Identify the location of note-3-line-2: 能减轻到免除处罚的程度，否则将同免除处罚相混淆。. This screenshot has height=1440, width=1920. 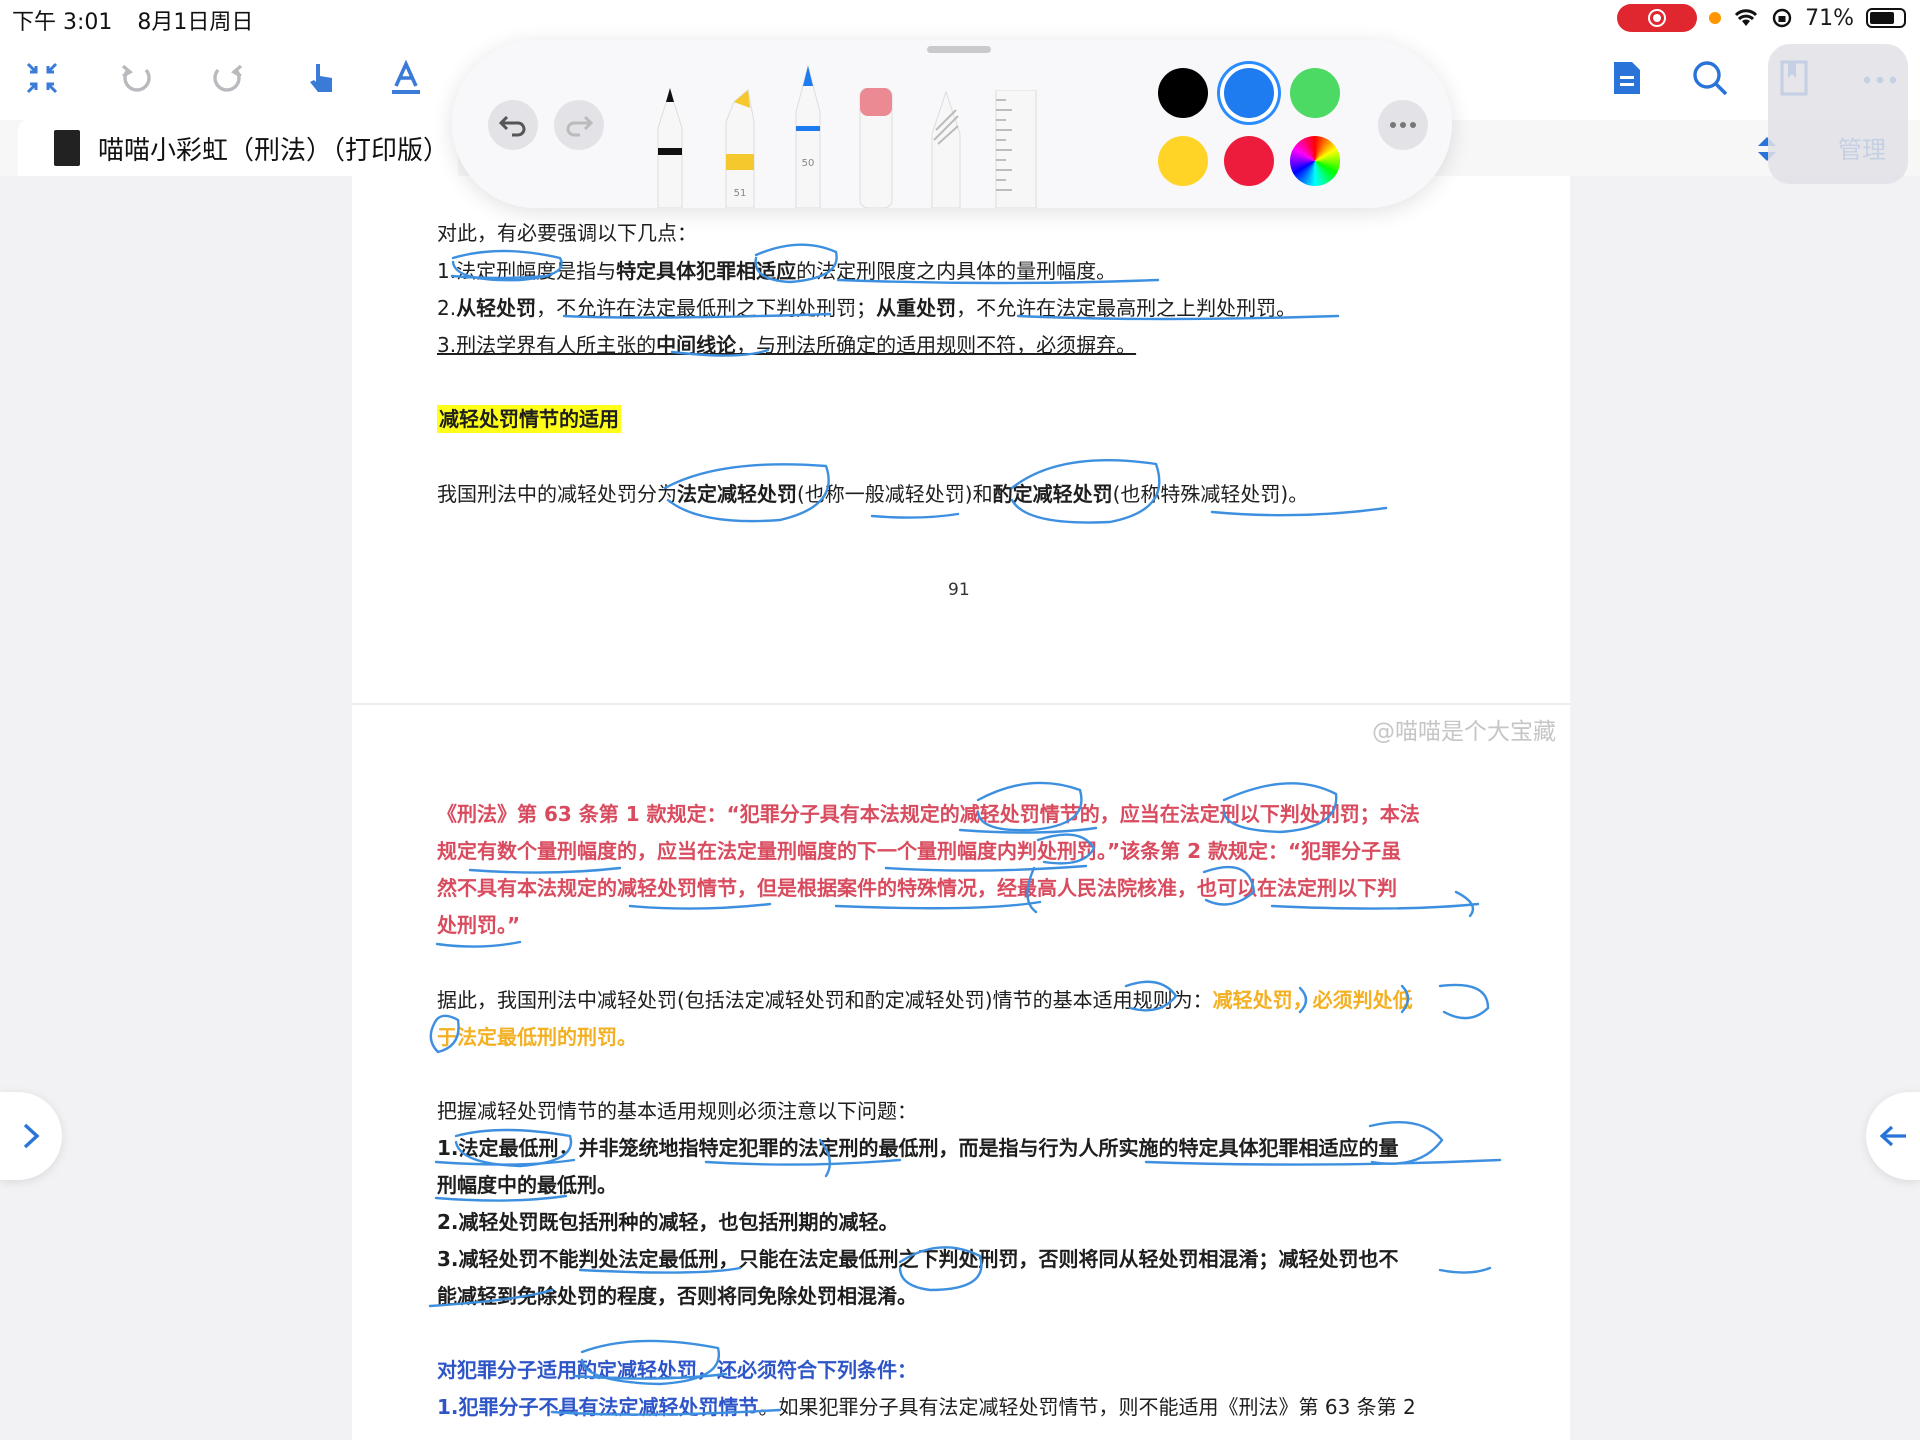
(677, 1296).